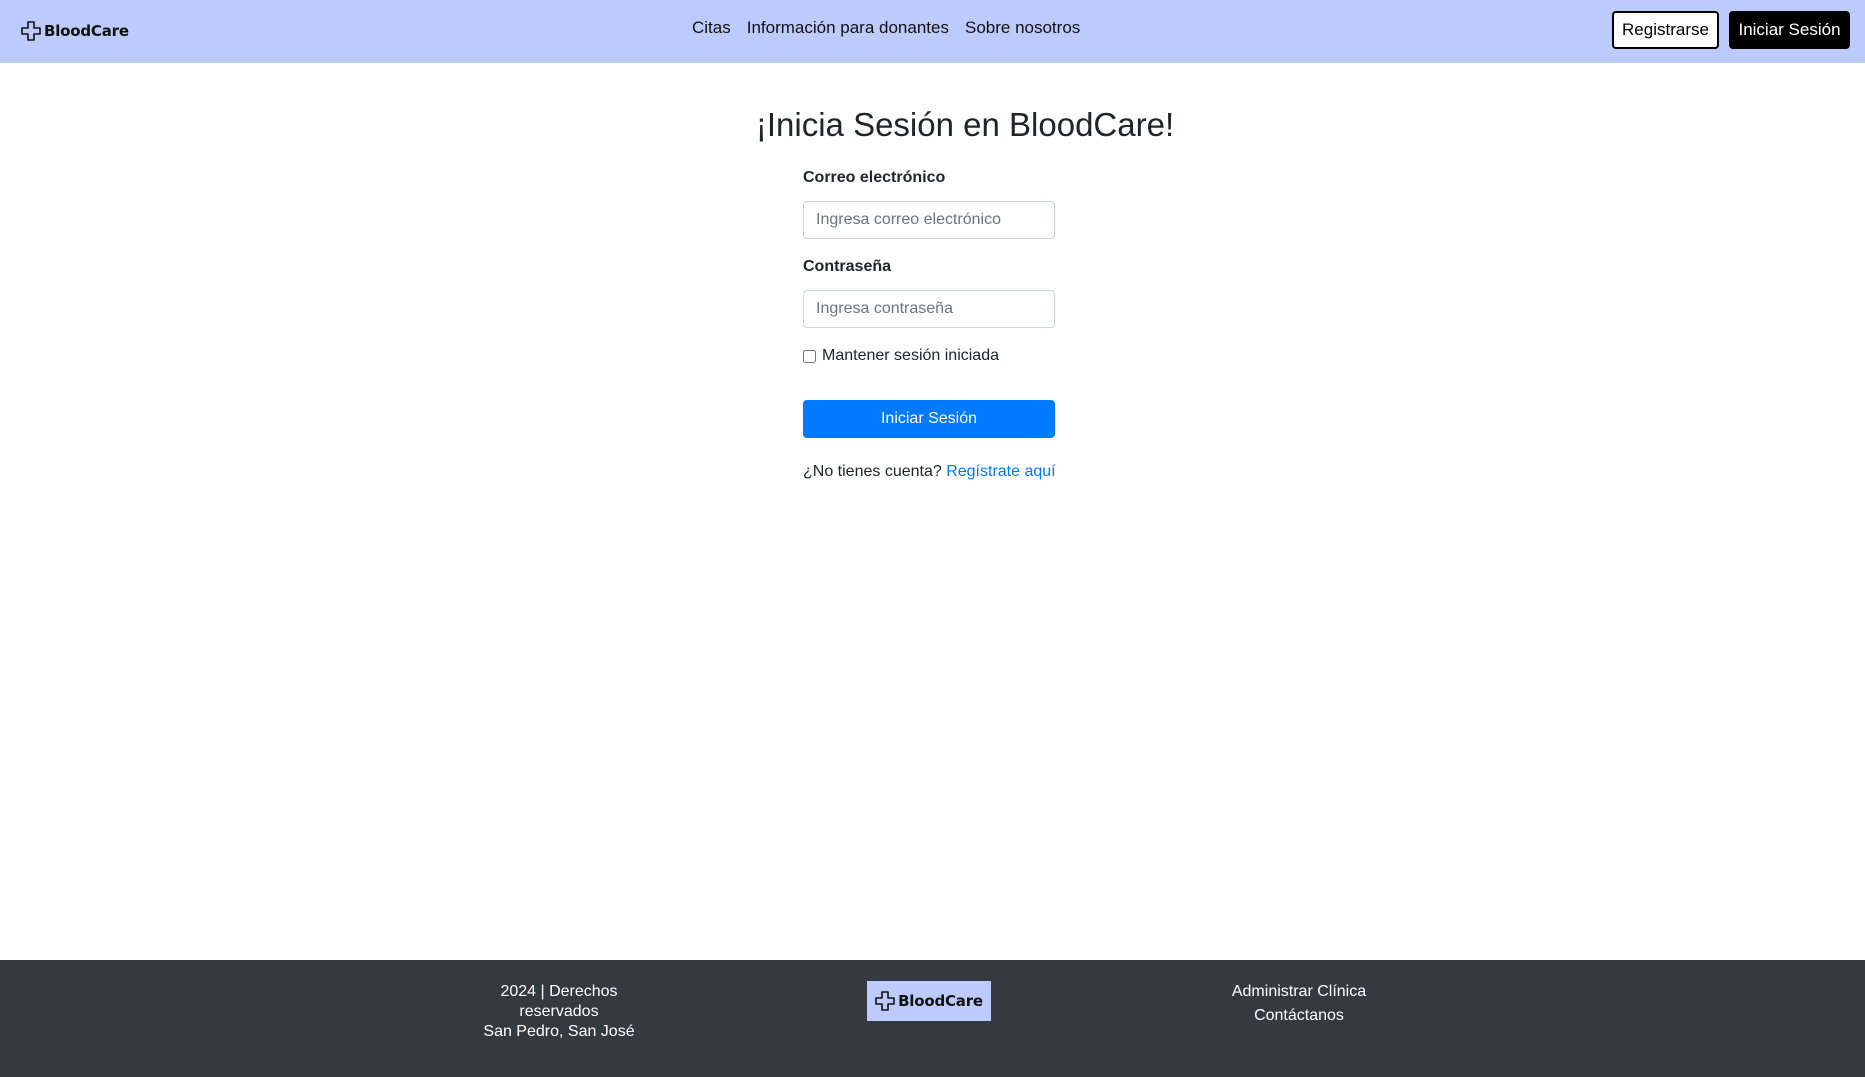 The height and width of the screenshot is (1077, 1865). I want to click on brand-logo: BloodCare, so click(75, 31).